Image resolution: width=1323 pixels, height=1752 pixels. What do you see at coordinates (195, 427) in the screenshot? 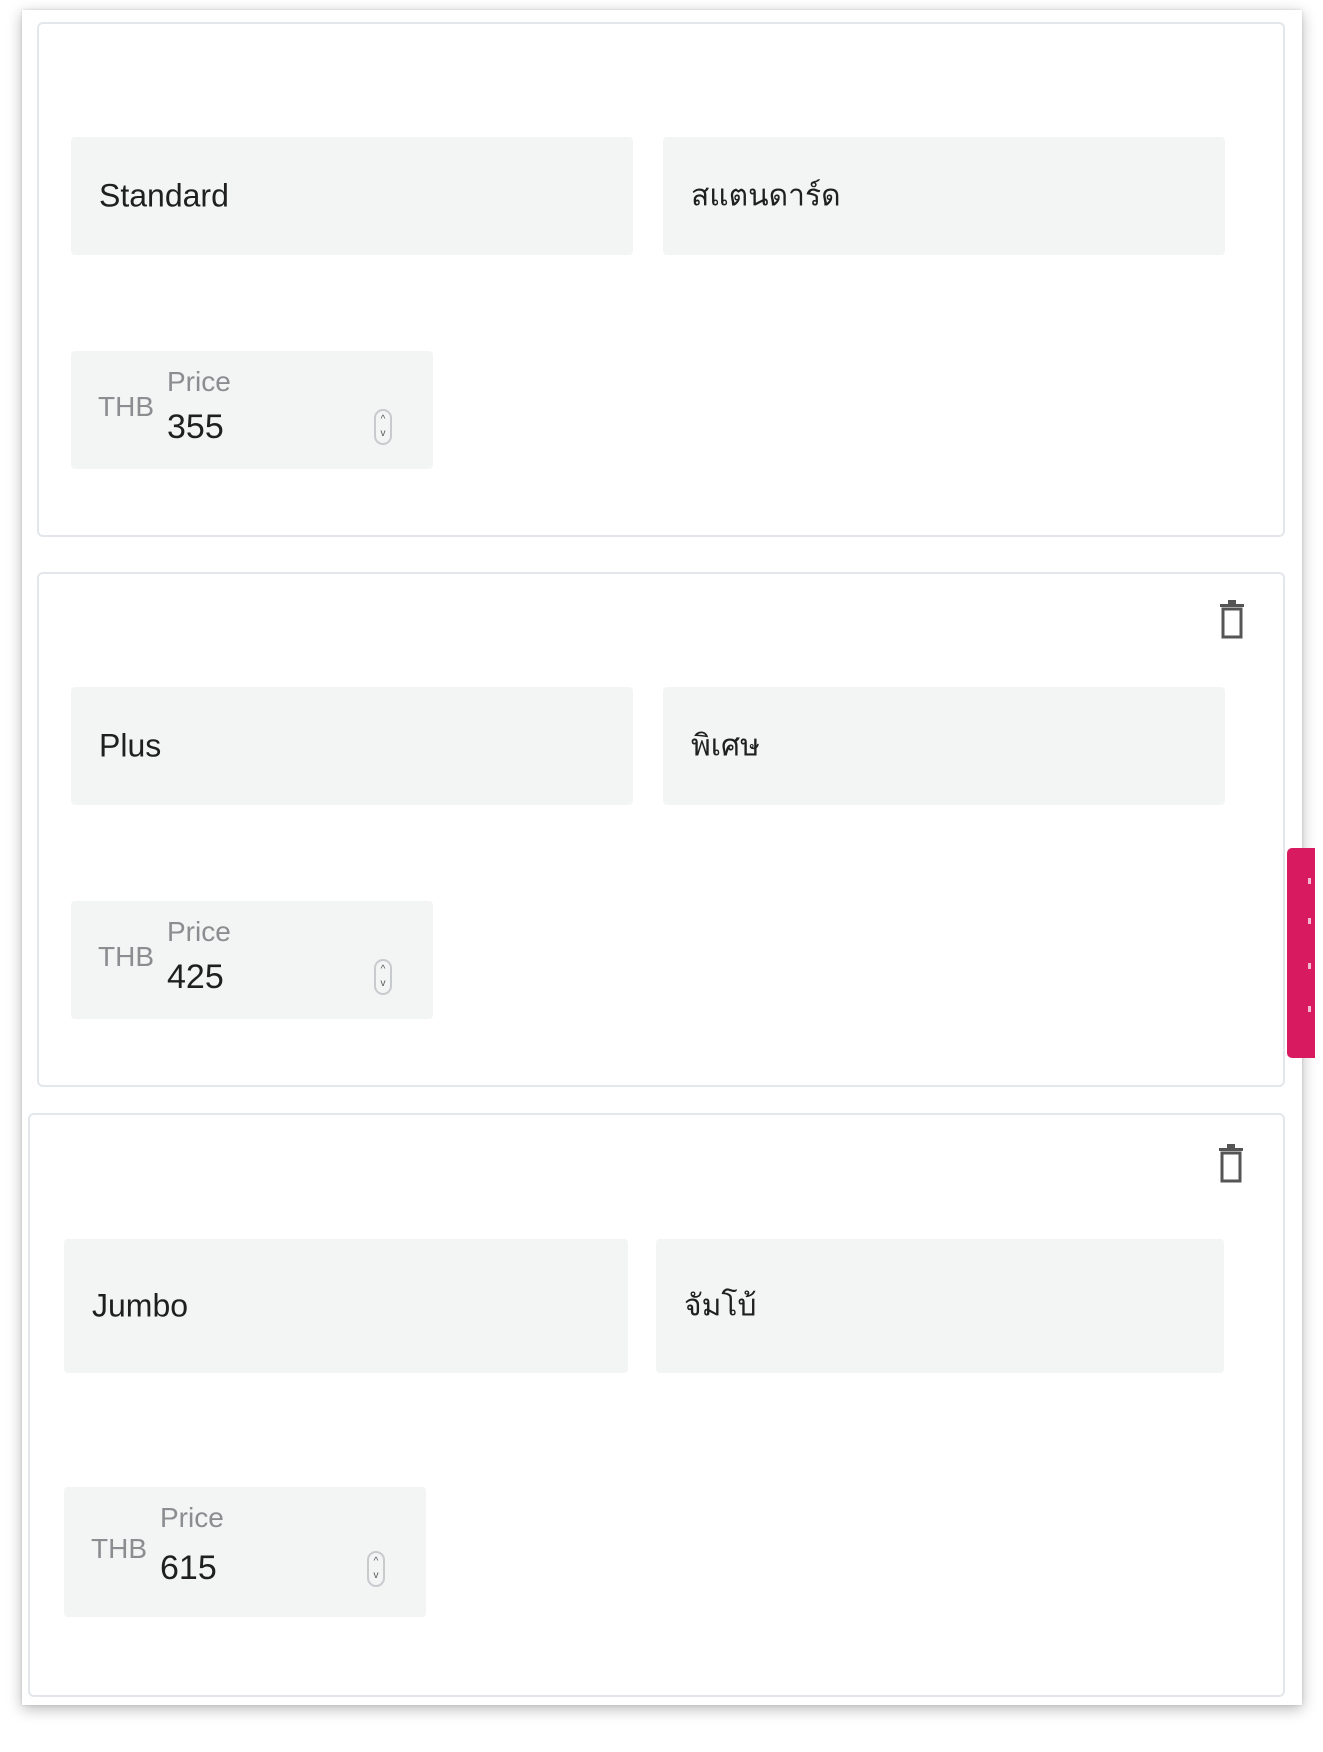
I see `price-value: 355` at bounding box center [195, 427].